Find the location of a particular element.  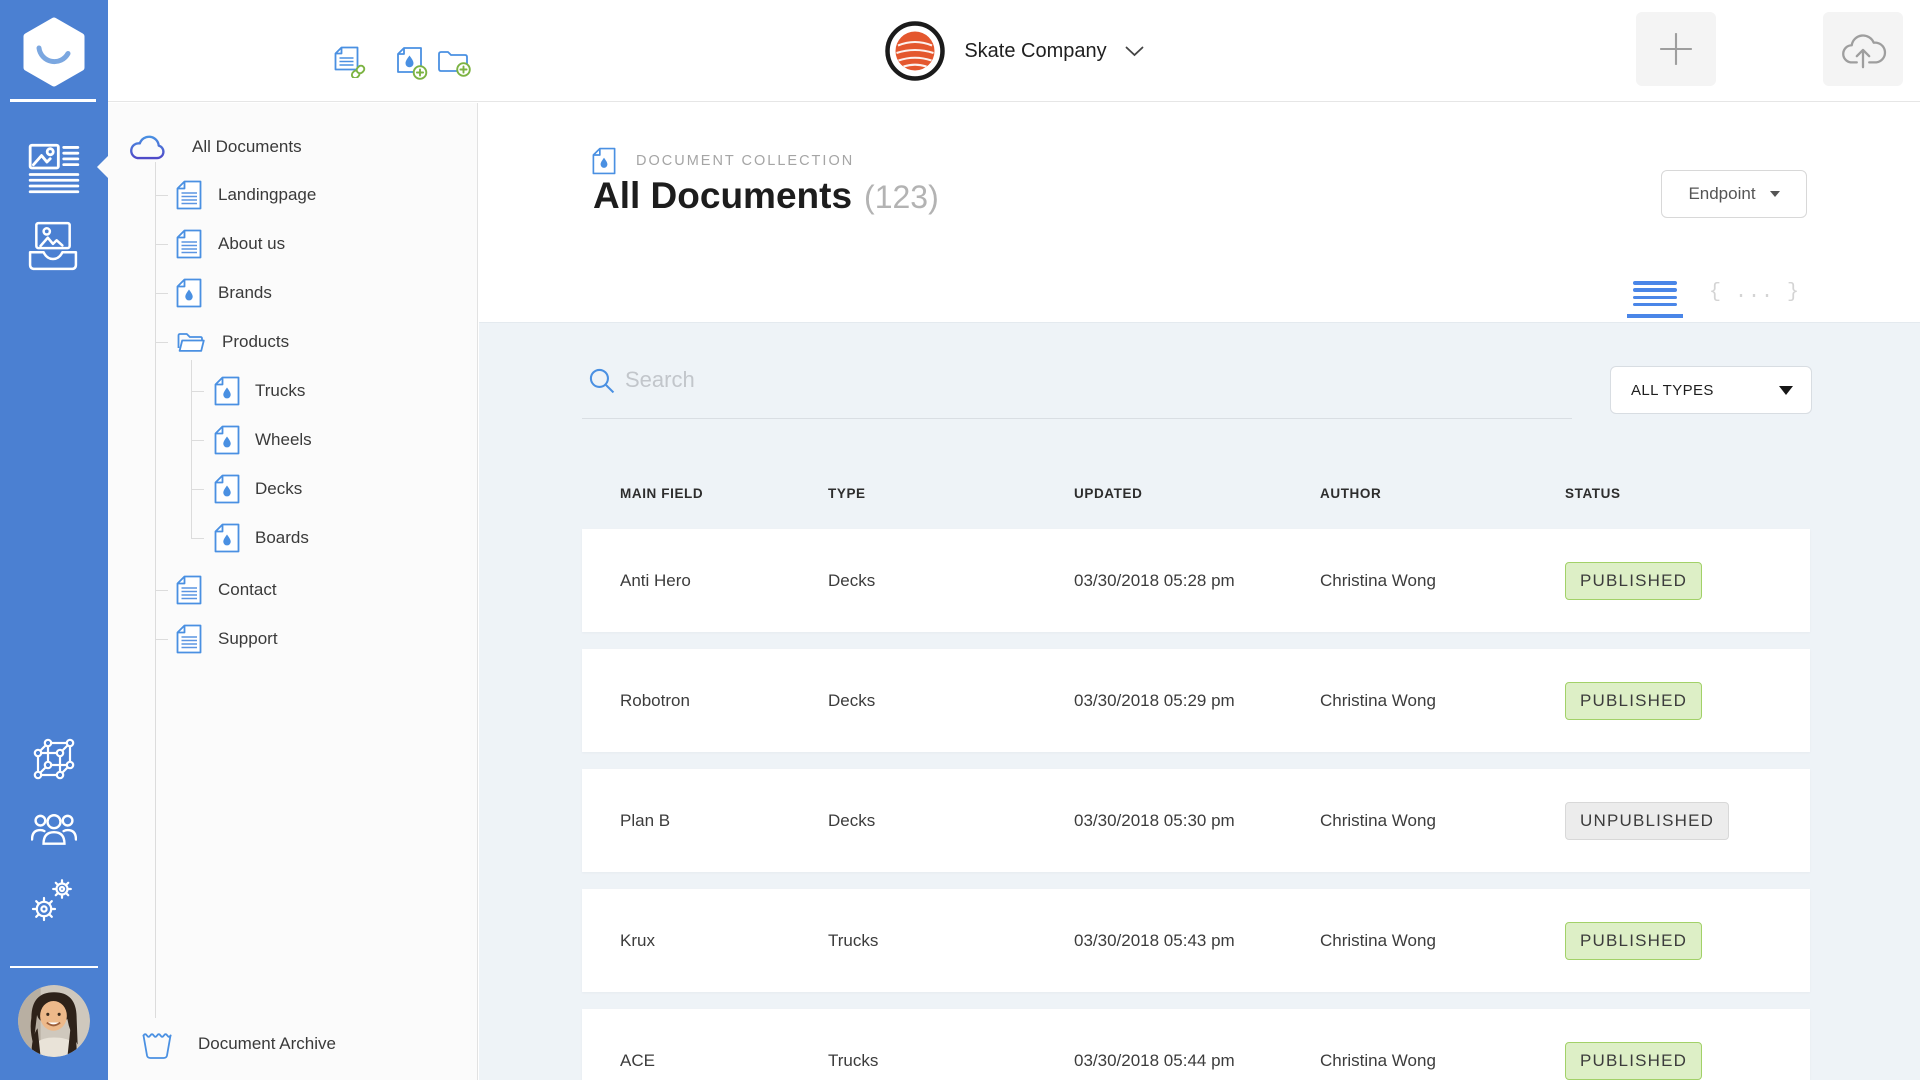

primary-sidebar is located at coordinates (54, 540).